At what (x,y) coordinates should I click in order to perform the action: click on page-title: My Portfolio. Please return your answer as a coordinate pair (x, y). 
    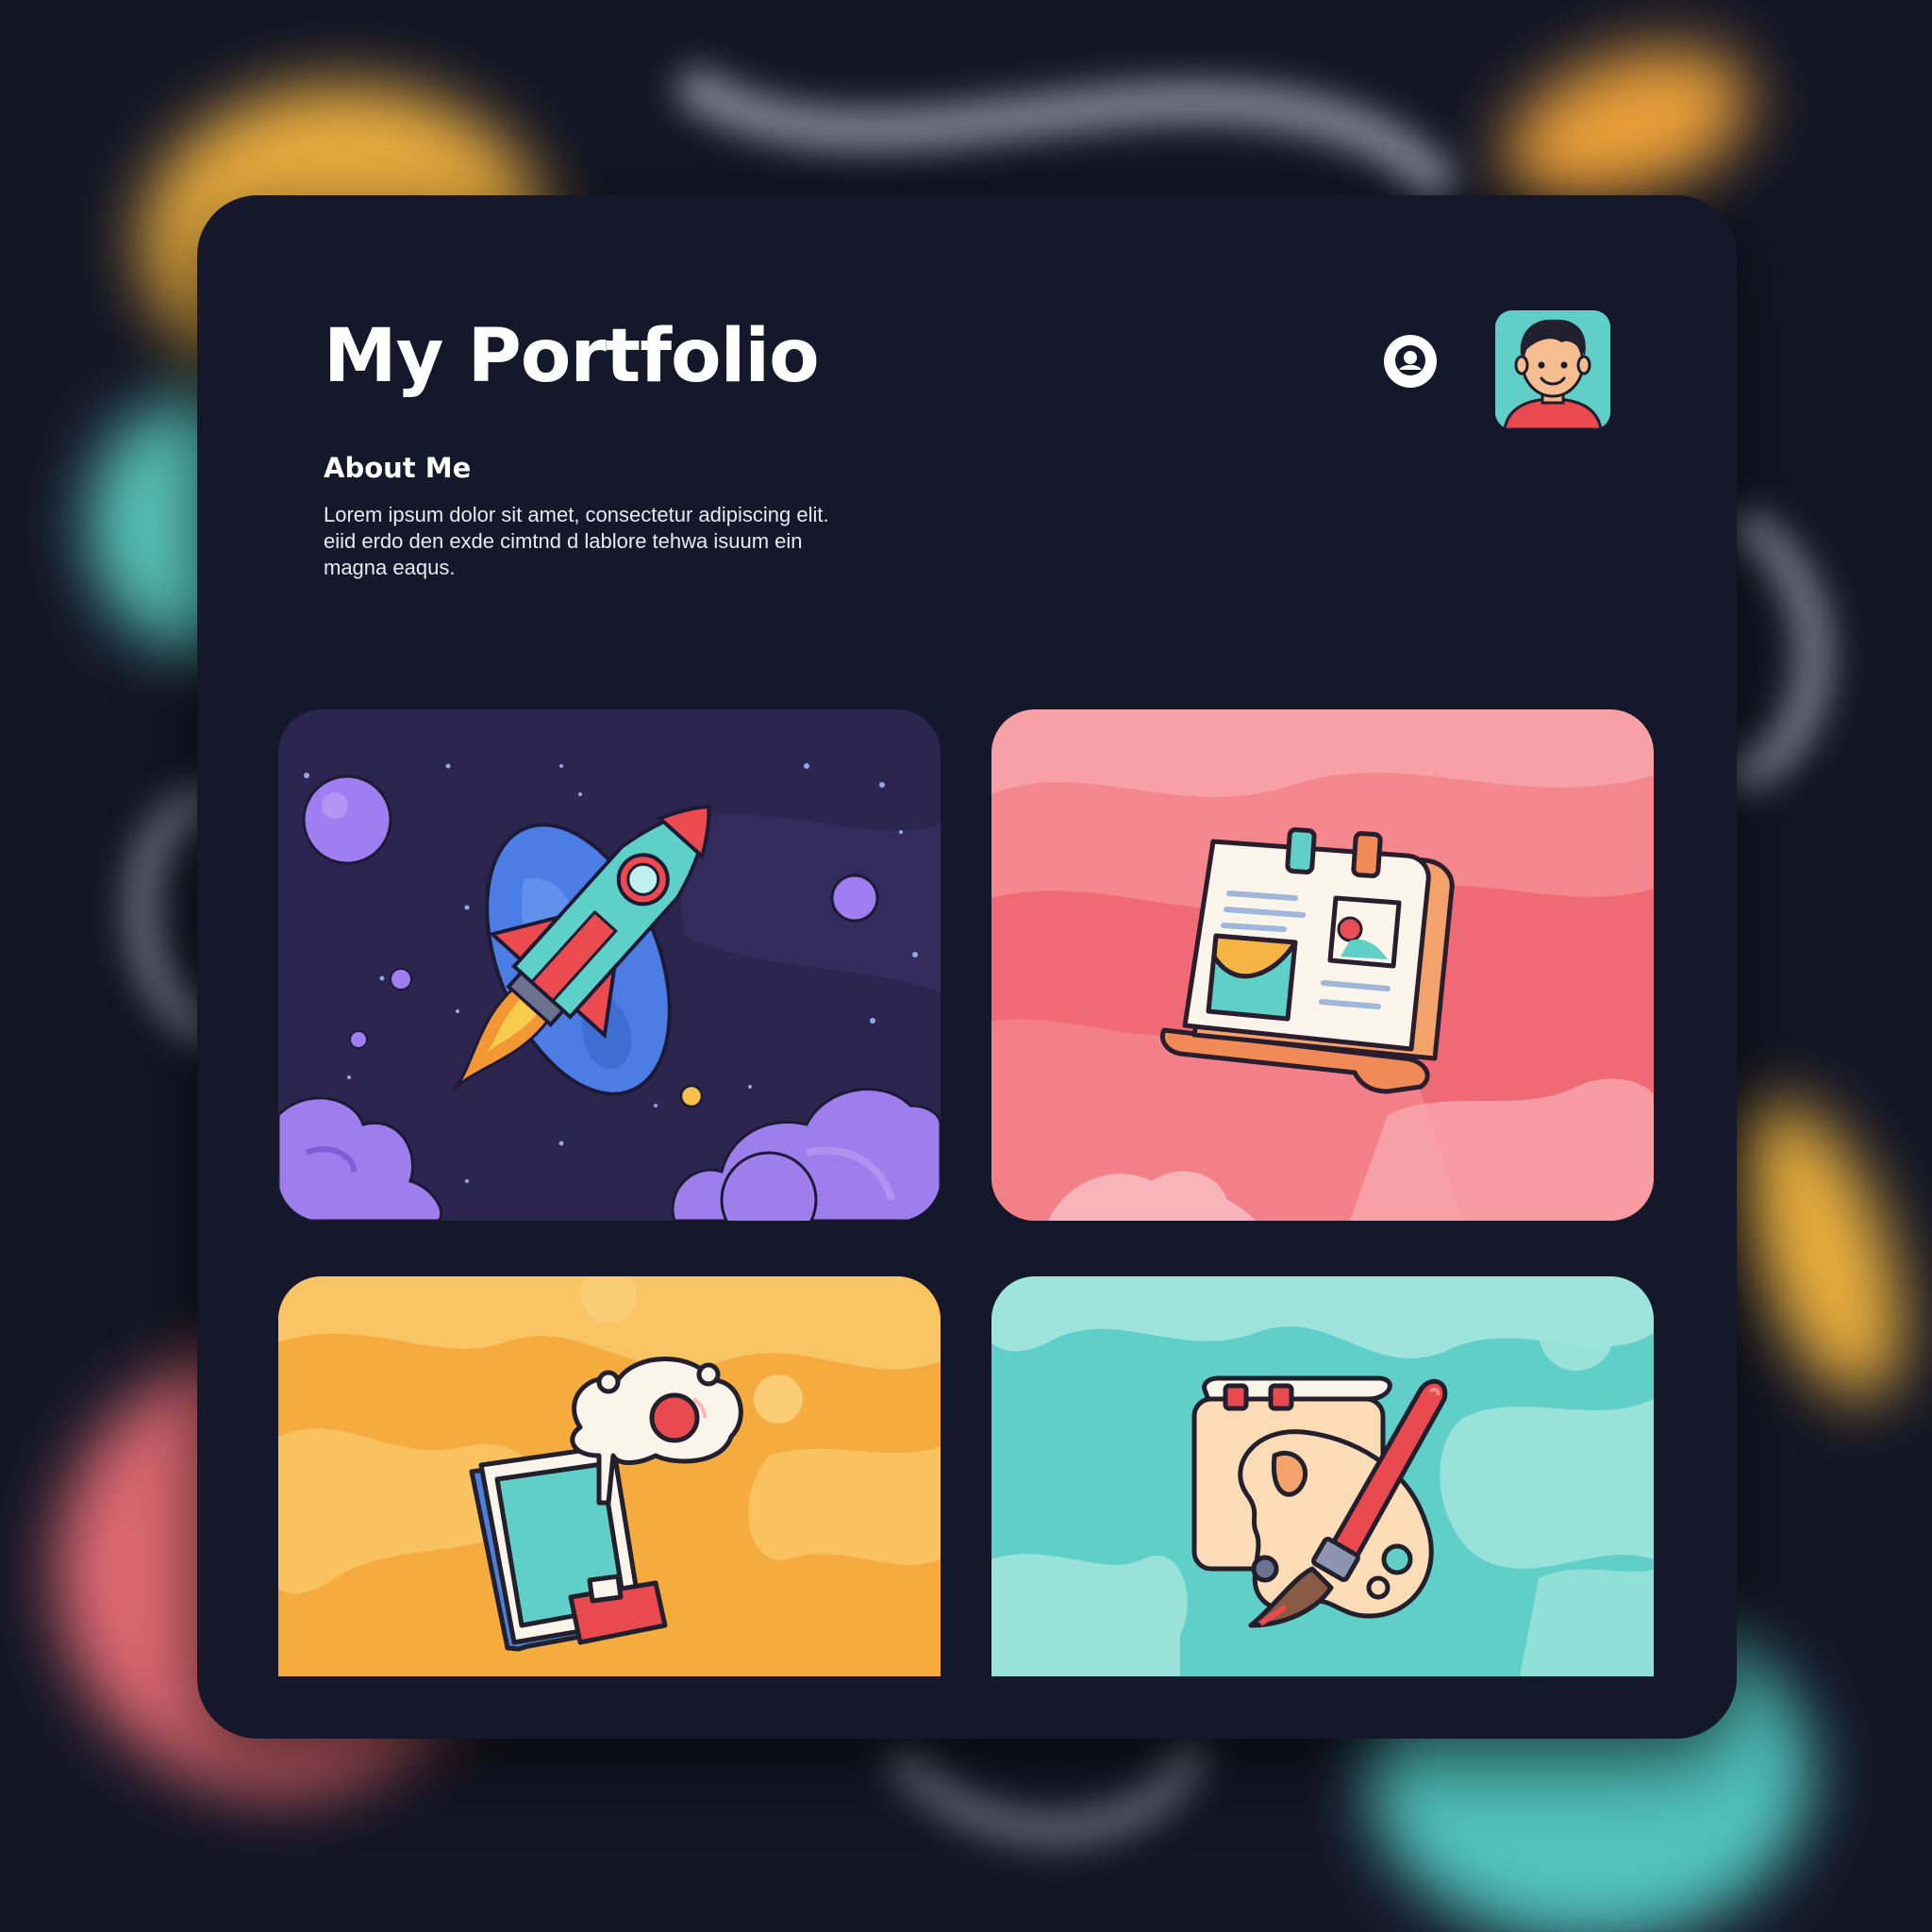
    Looking at the image, I should click on (572, 356).